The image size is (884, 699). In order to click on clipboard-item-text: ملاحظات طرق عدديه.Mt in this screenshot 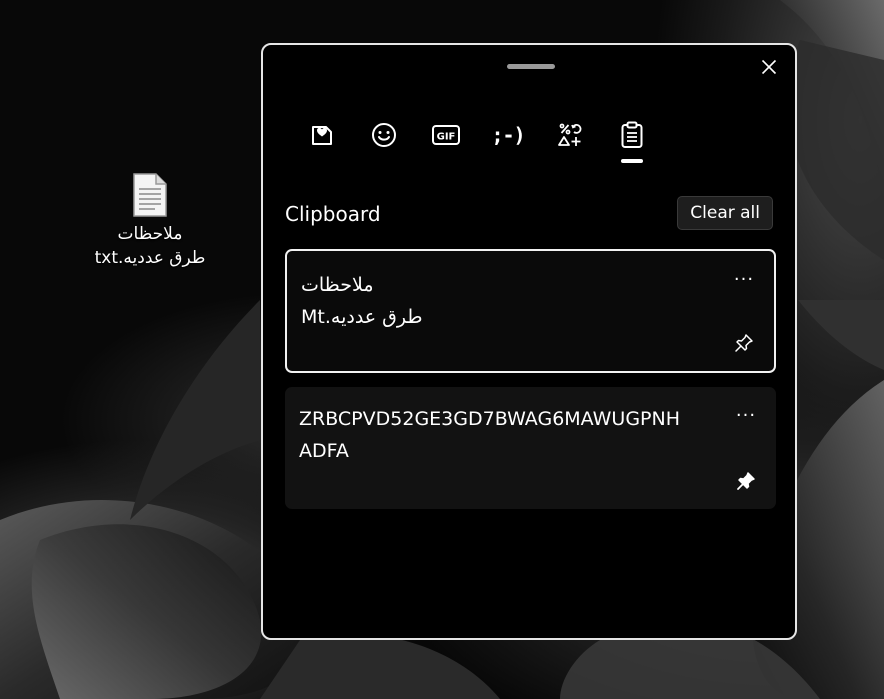, I will do `click(362, 301)`.